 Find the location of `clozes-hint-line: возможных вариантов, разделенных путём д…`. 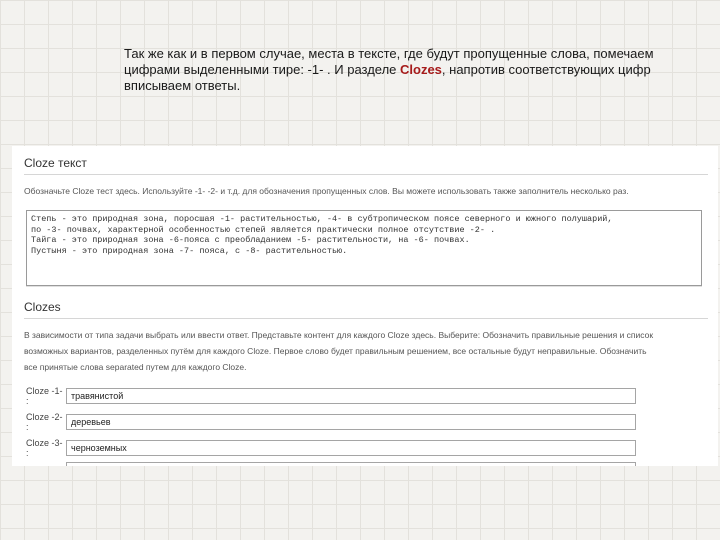

clozes-hint-line: возможных вариантов, разделенных путём д… is located at coordinates (335, 351).